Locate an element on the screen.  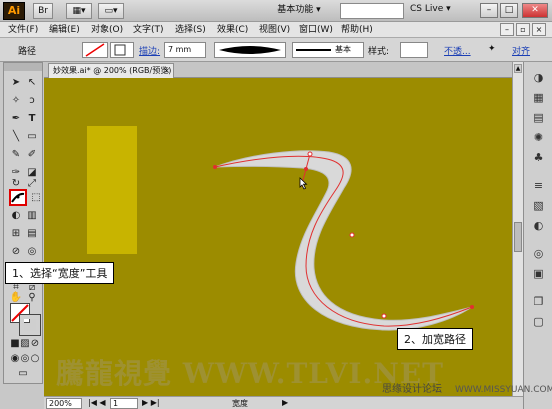
artboards-panel-icon: ▢ is located at coordinates (538, 322).